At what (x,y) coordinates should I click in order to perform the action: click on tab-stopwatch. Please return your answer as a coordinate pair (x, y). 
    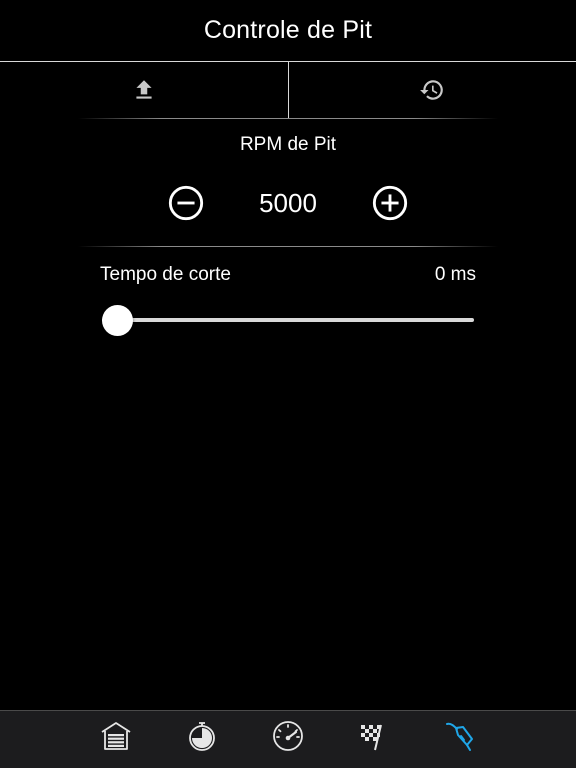
    Looking at the image, I should click on (202, 736).